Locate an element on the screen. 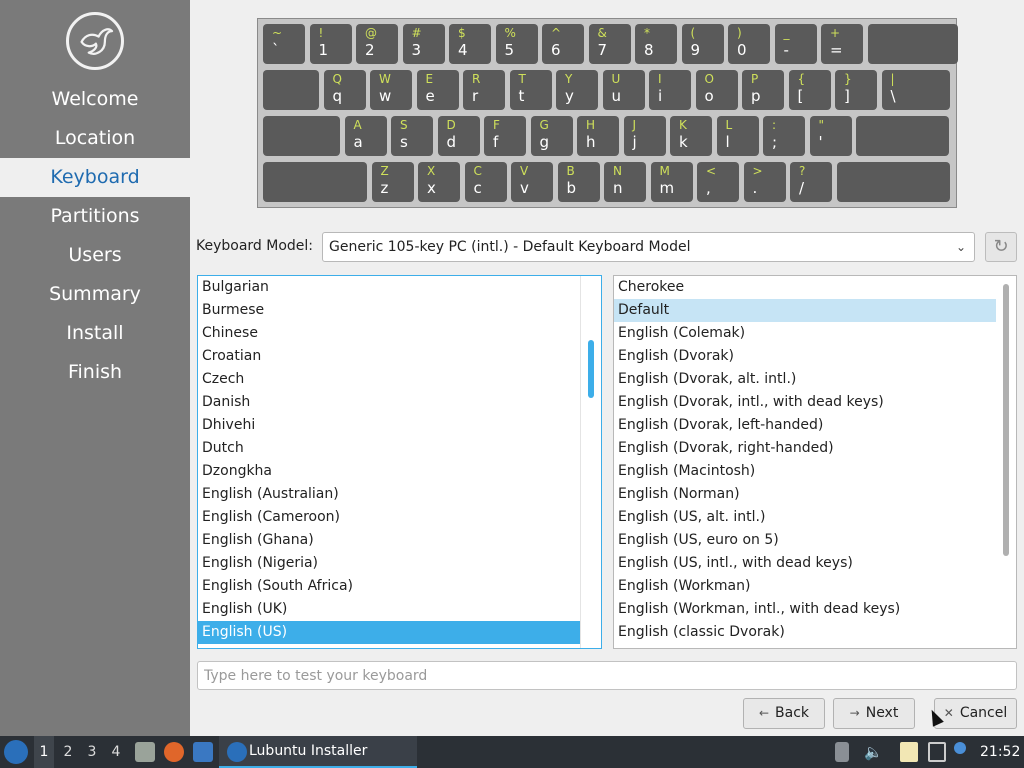 Image resolution: width=1024 pixels, height=768 pixels. keyboard-key is located at coordinates (902, 136).